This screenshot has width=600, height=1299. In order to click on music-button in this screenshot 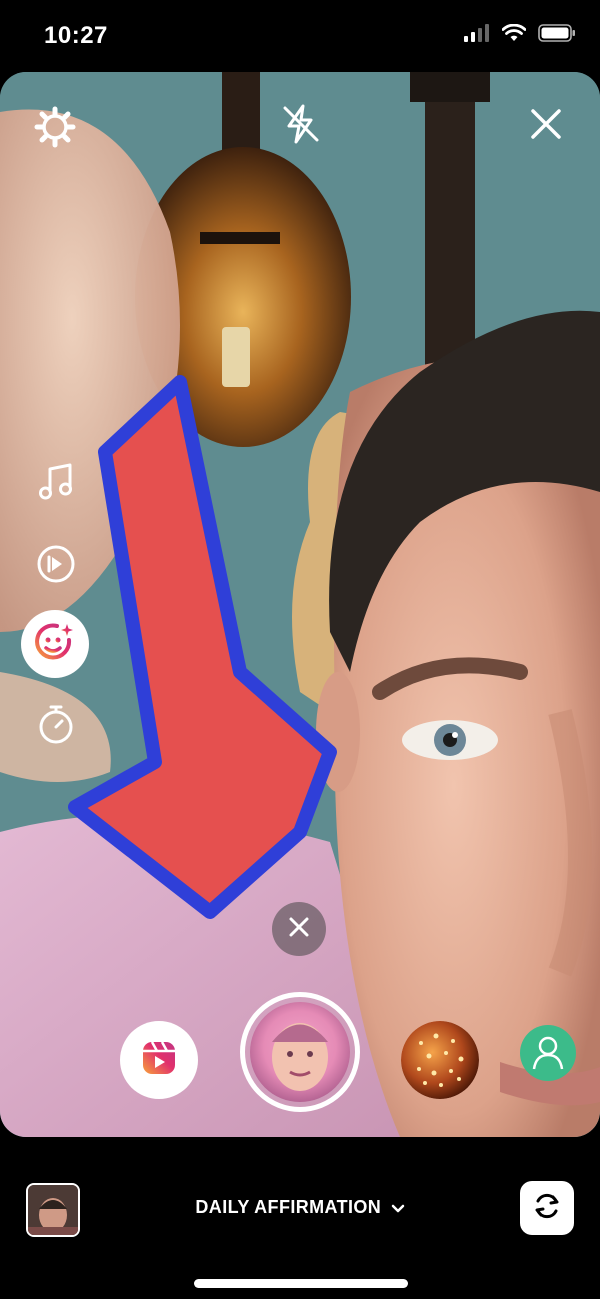, I will do `click(56, 484)`.